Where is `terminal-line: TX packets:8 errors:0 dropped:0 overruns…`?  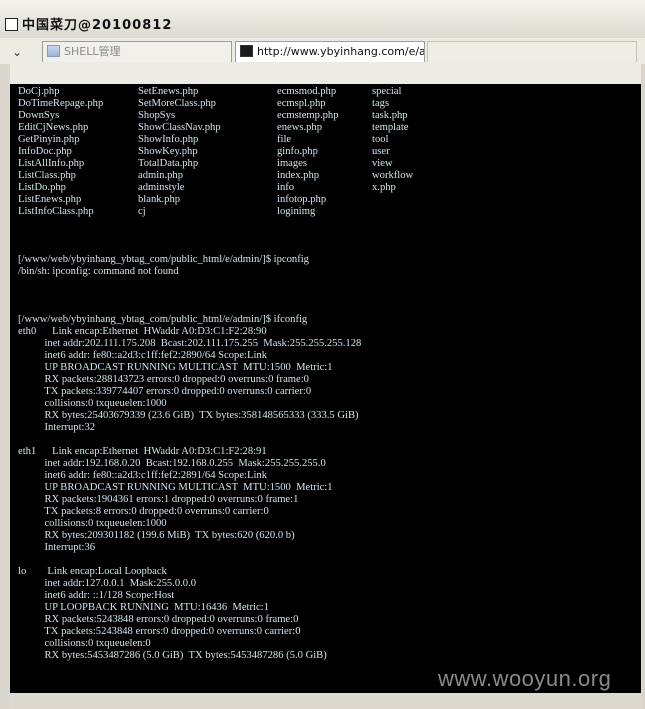 terminal-line: TX packets:8 errors:0 dropped:0 overruns… is located at coordinates (143, 511).